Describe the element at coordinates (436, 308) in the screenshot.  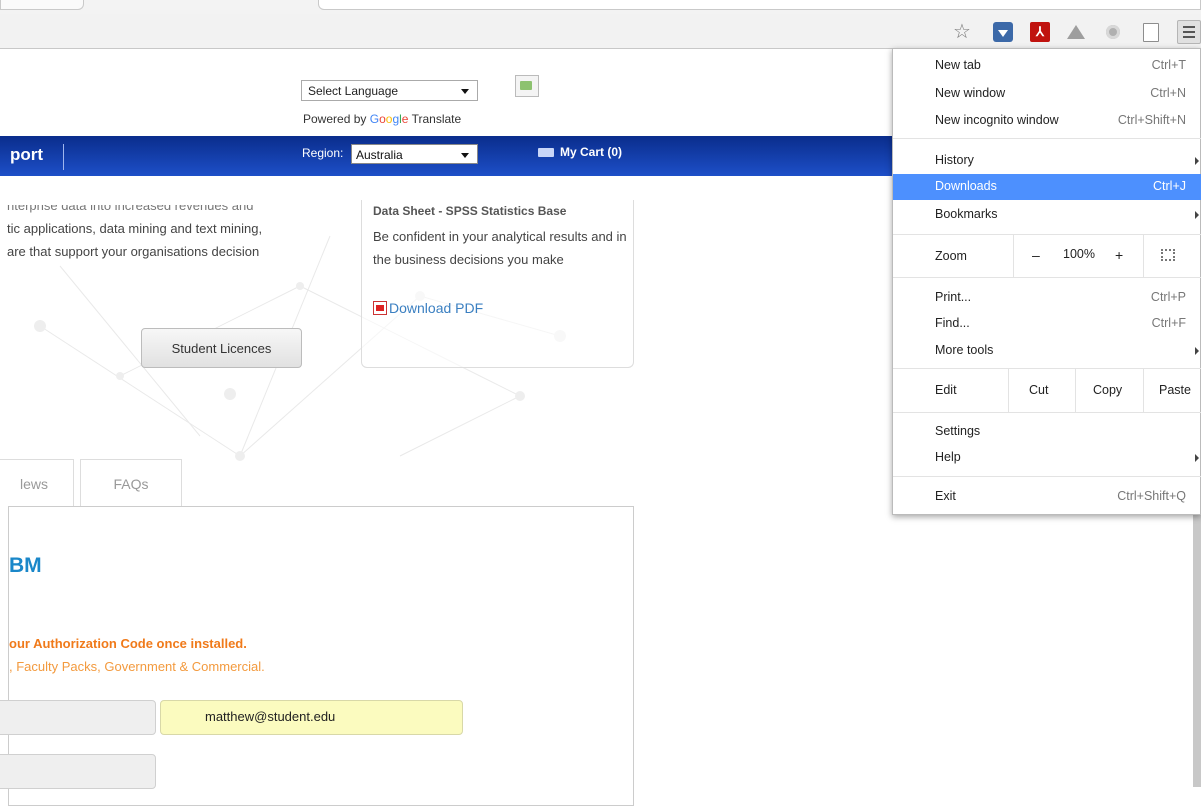
I see `download-pdf-label: Download PDF` at that location.